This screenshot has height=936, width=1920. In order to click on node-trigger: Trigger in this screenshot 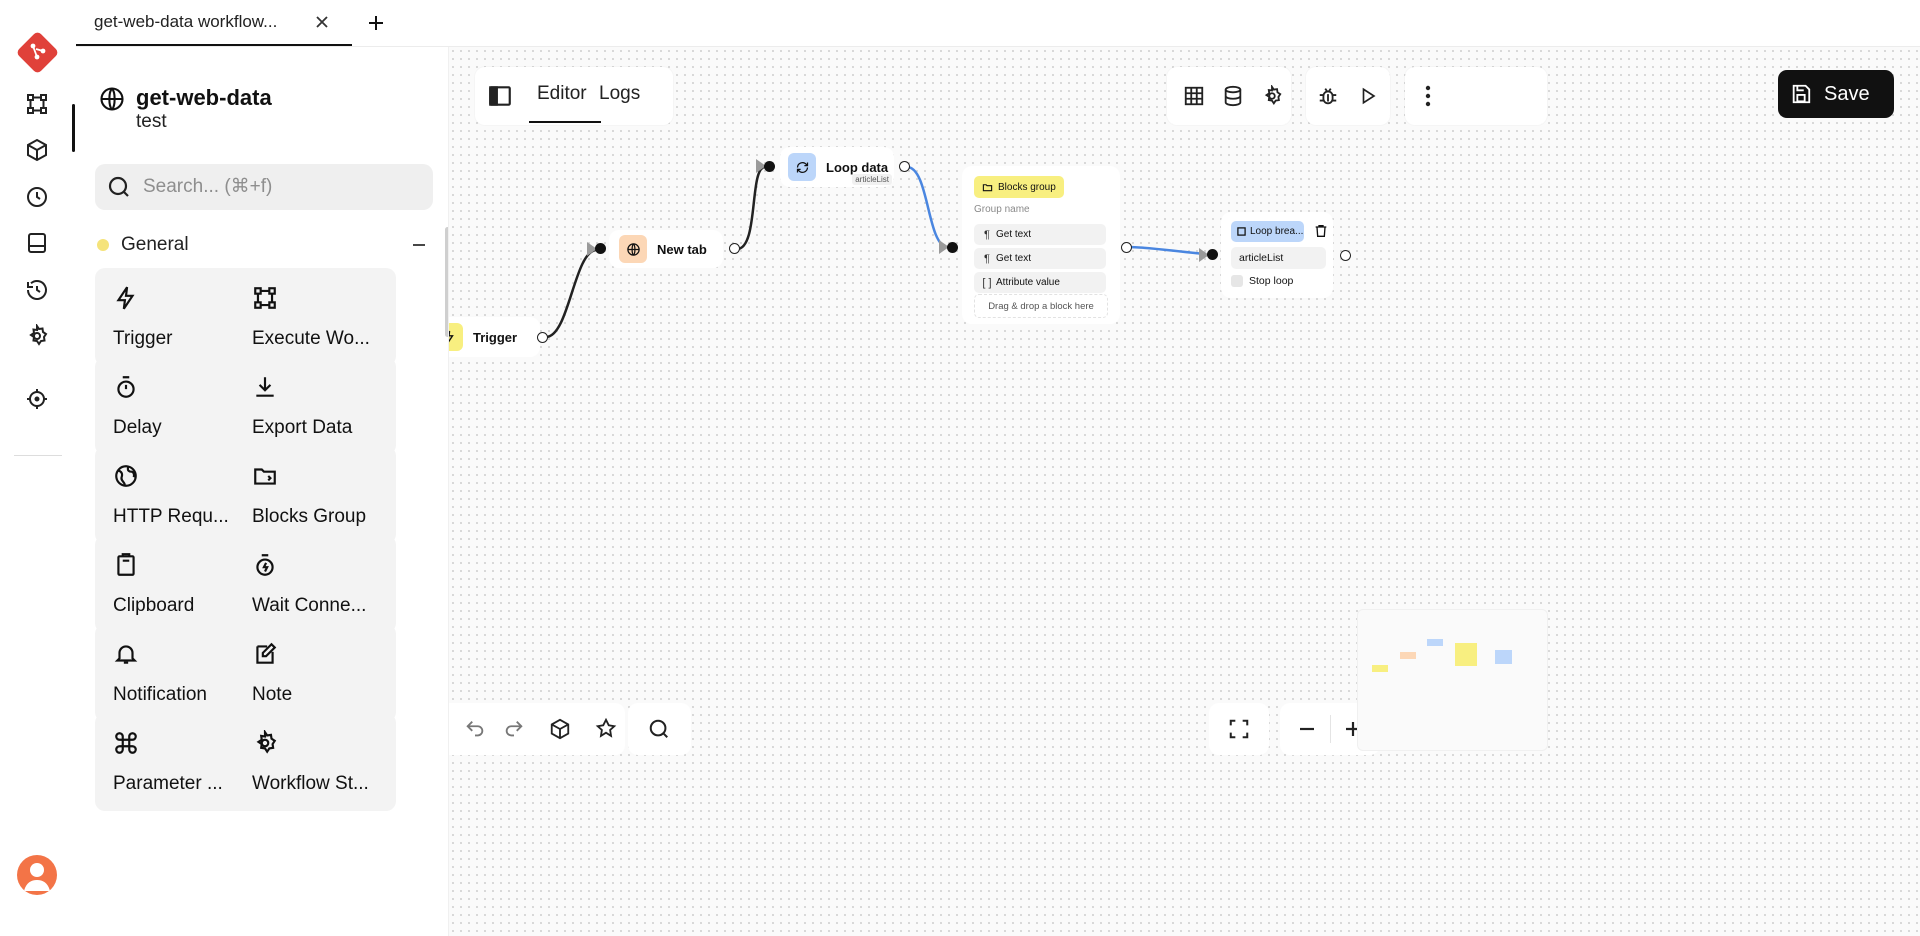, I will do `click(494, 337)`.